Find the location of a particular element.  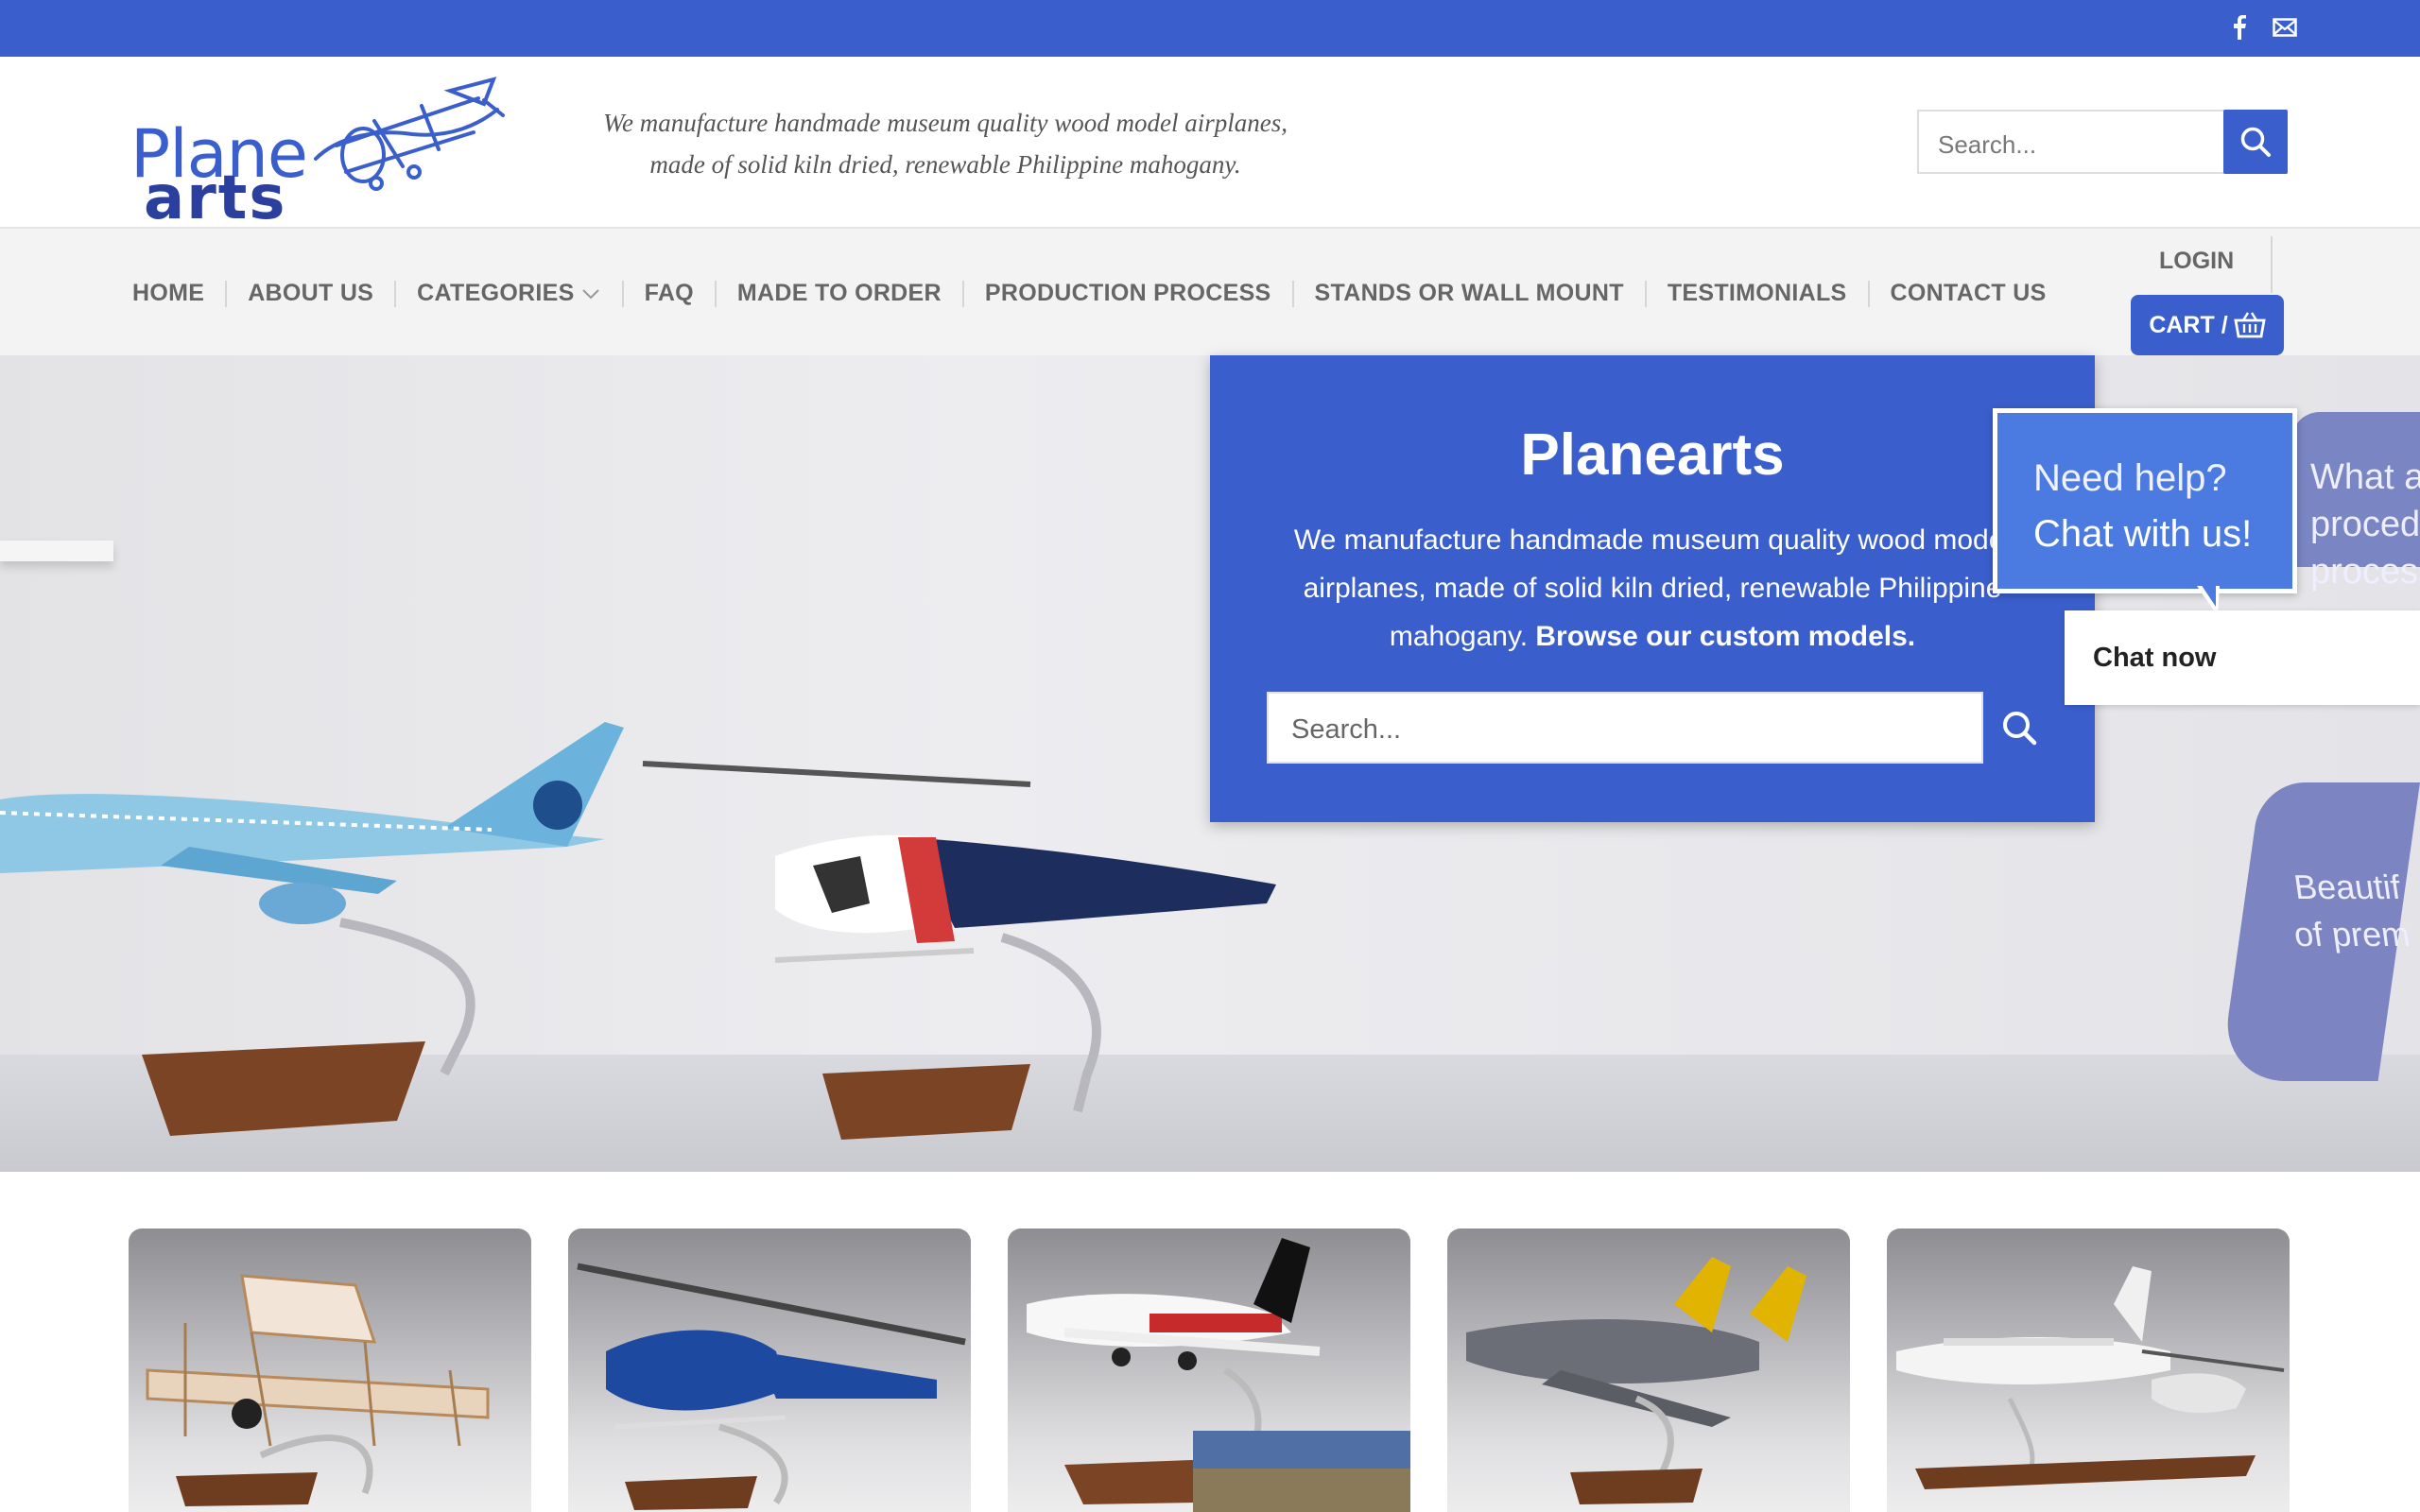

hero-title: Planearts is located at coordinates (1652, 455).